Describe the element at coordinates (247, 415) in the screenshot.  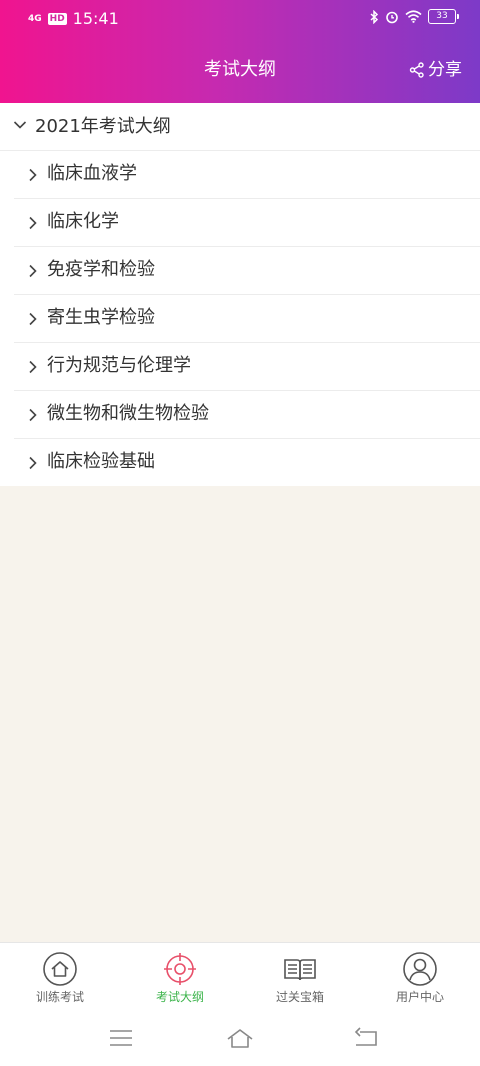
I see `outline-item-6: 微生物和微生物检验` at that location.